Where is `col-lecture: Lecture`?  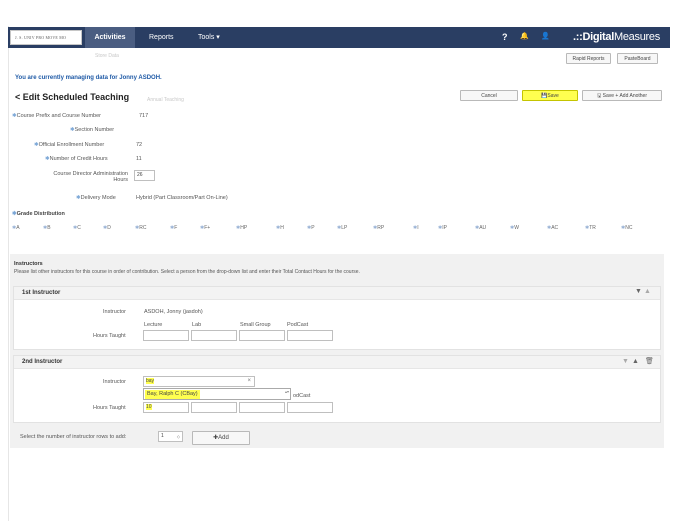 col-lecture: Lecture is located at coordinates (153, 325).